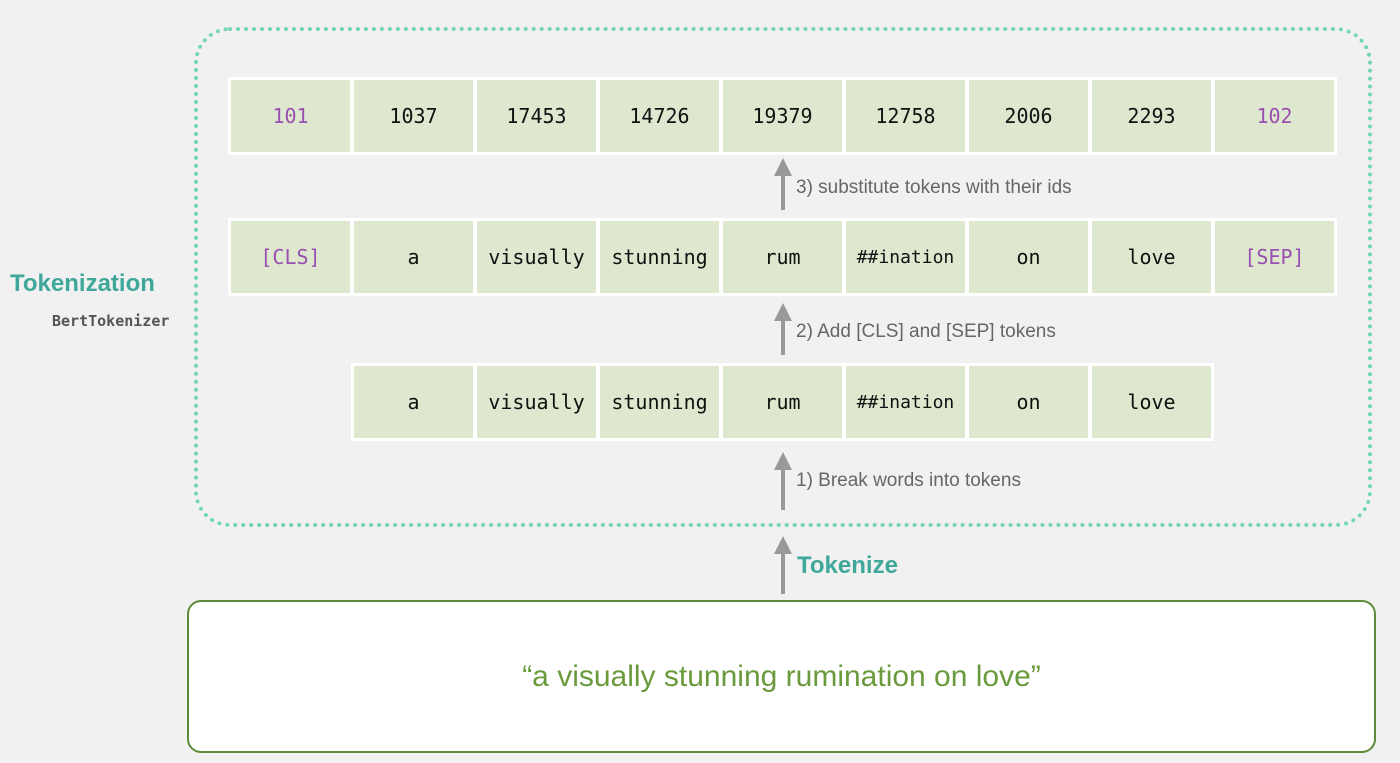 Image resolution: width=1400 pixels, height=763 pixels. I want to click on token-id-cell: 17453, so click(536, 116).